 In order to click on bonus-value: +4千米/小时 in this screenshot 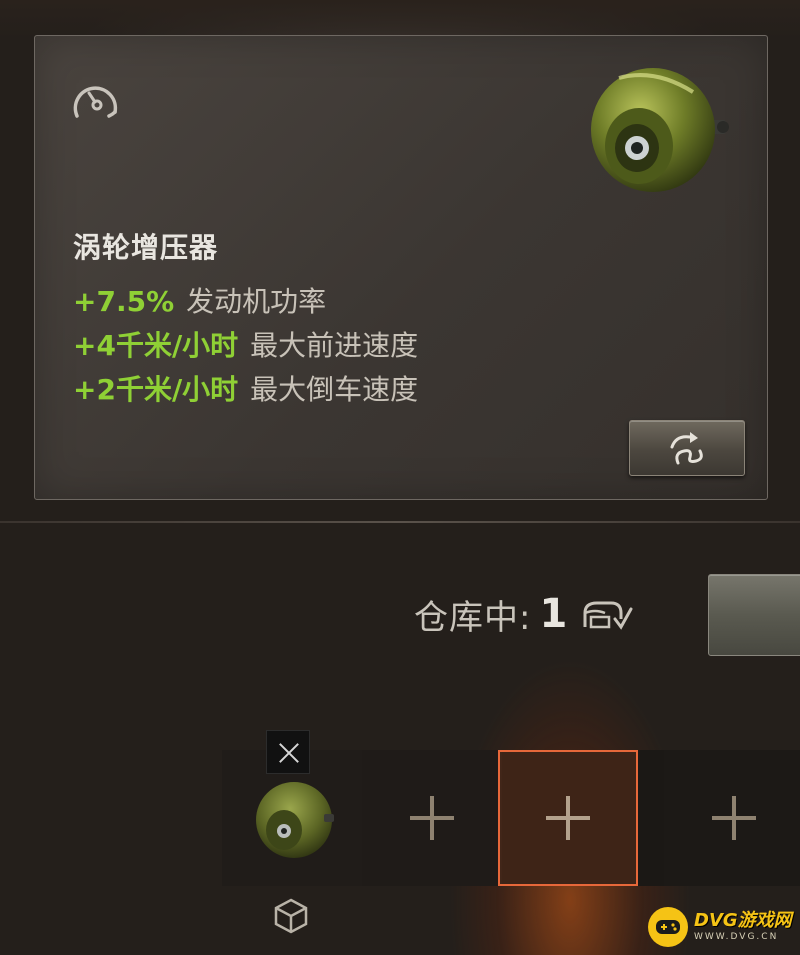, I will do `click(156, 345)`.